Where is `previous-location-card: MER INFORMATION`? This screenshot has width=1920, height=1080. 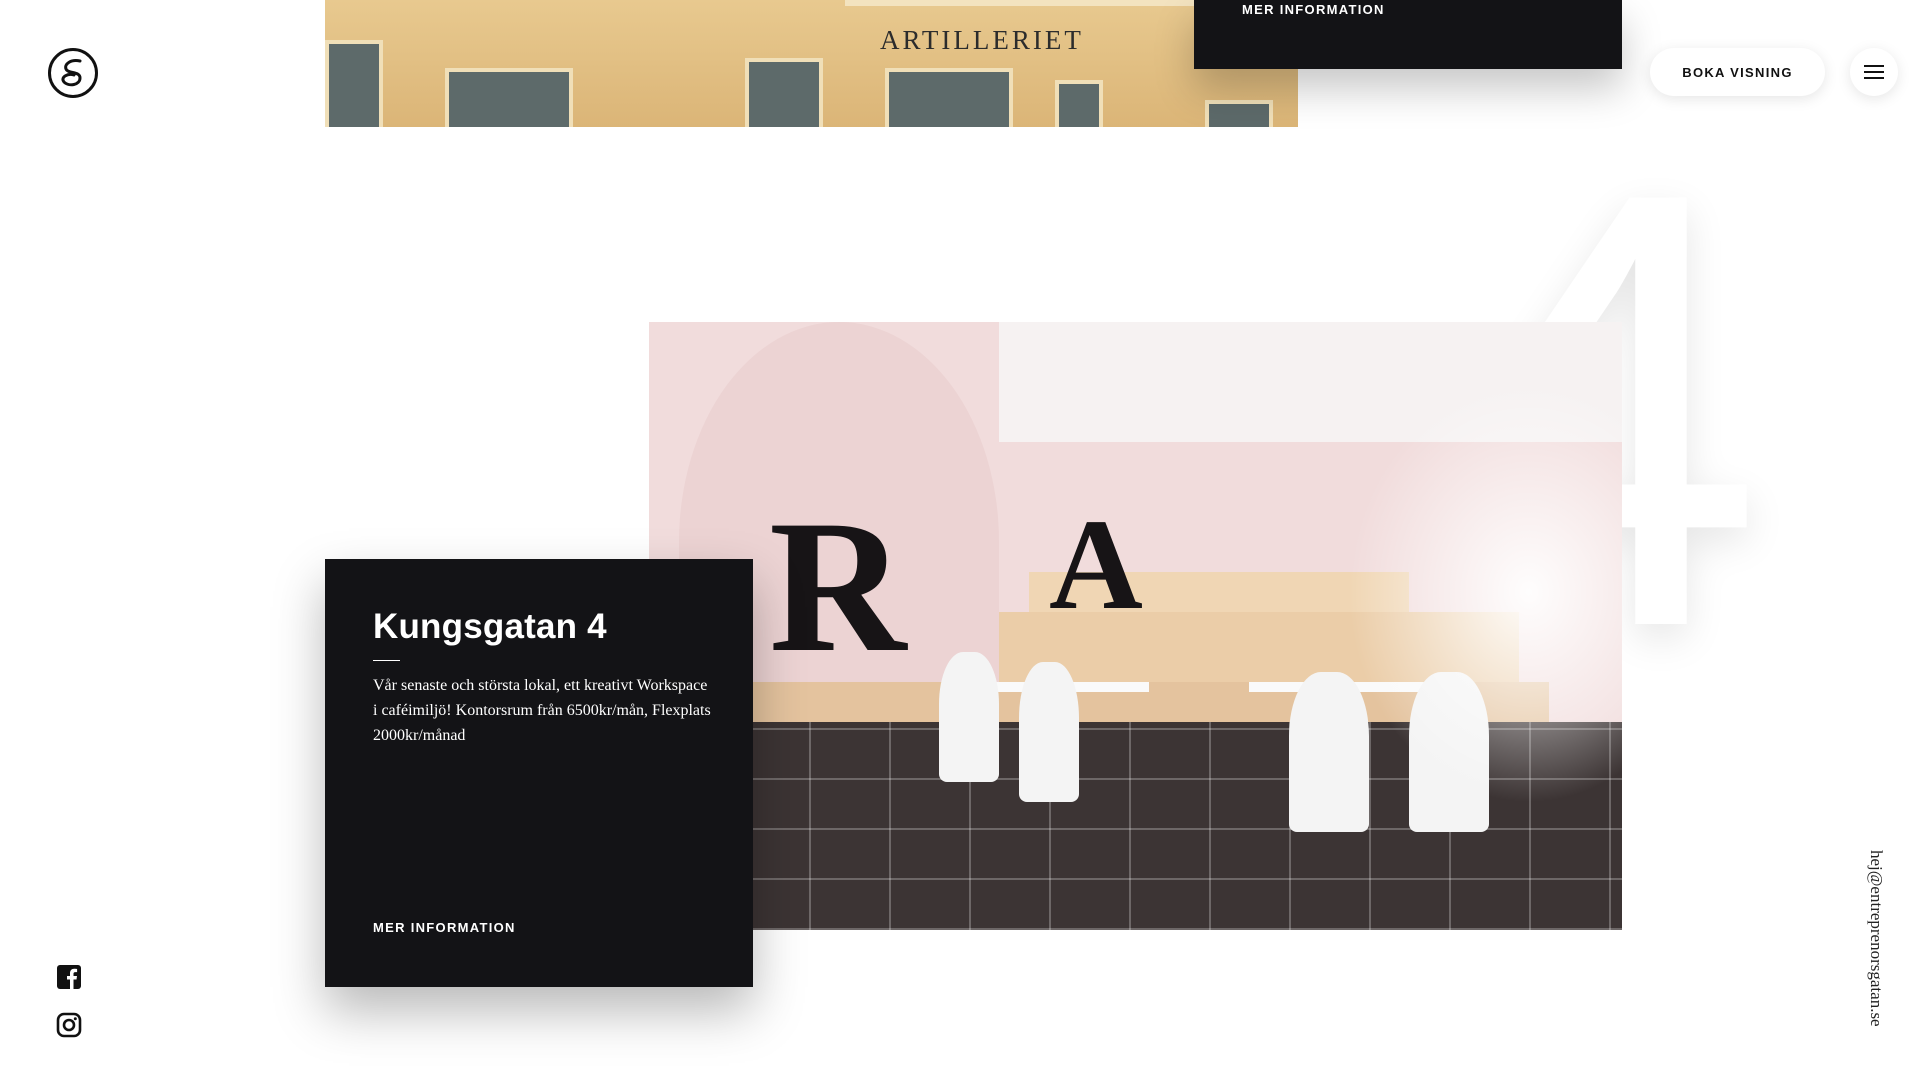 previous-location-card: MER INFORMATION is located at coordinates (1408, 34).